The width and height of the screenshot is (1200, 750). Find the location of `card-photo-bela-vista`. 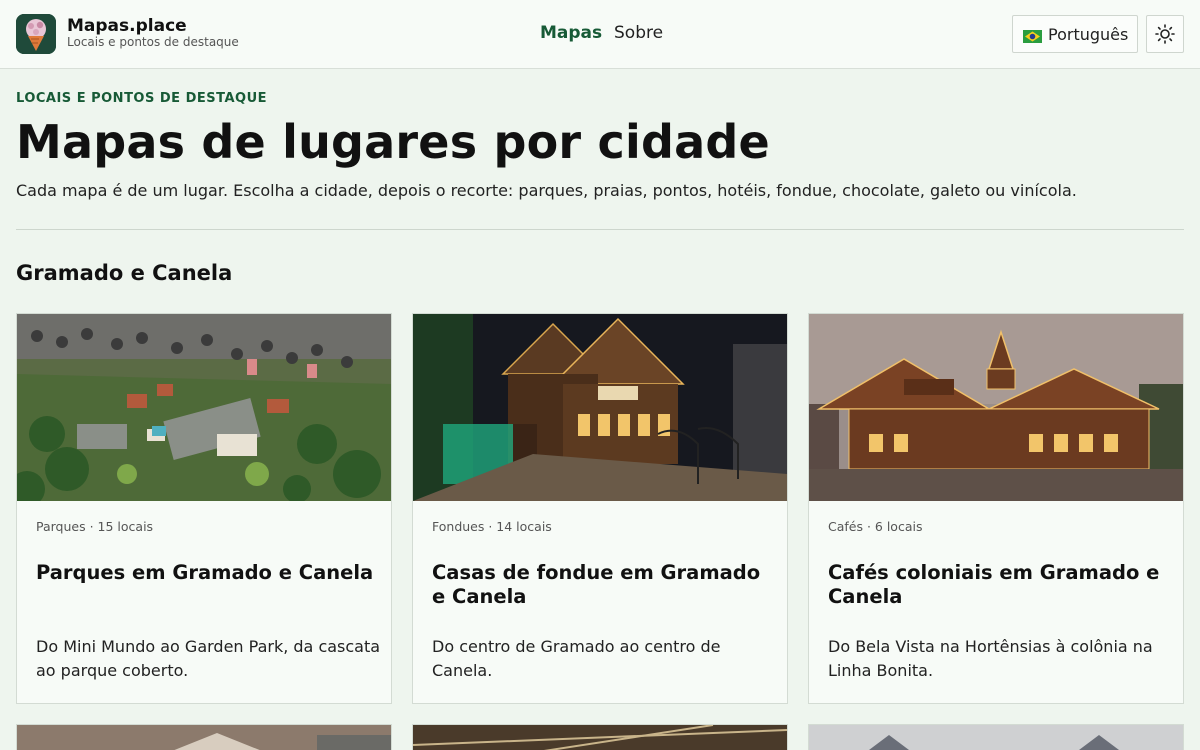

card-photo-bela-vista is located at coordinates (996, 407).